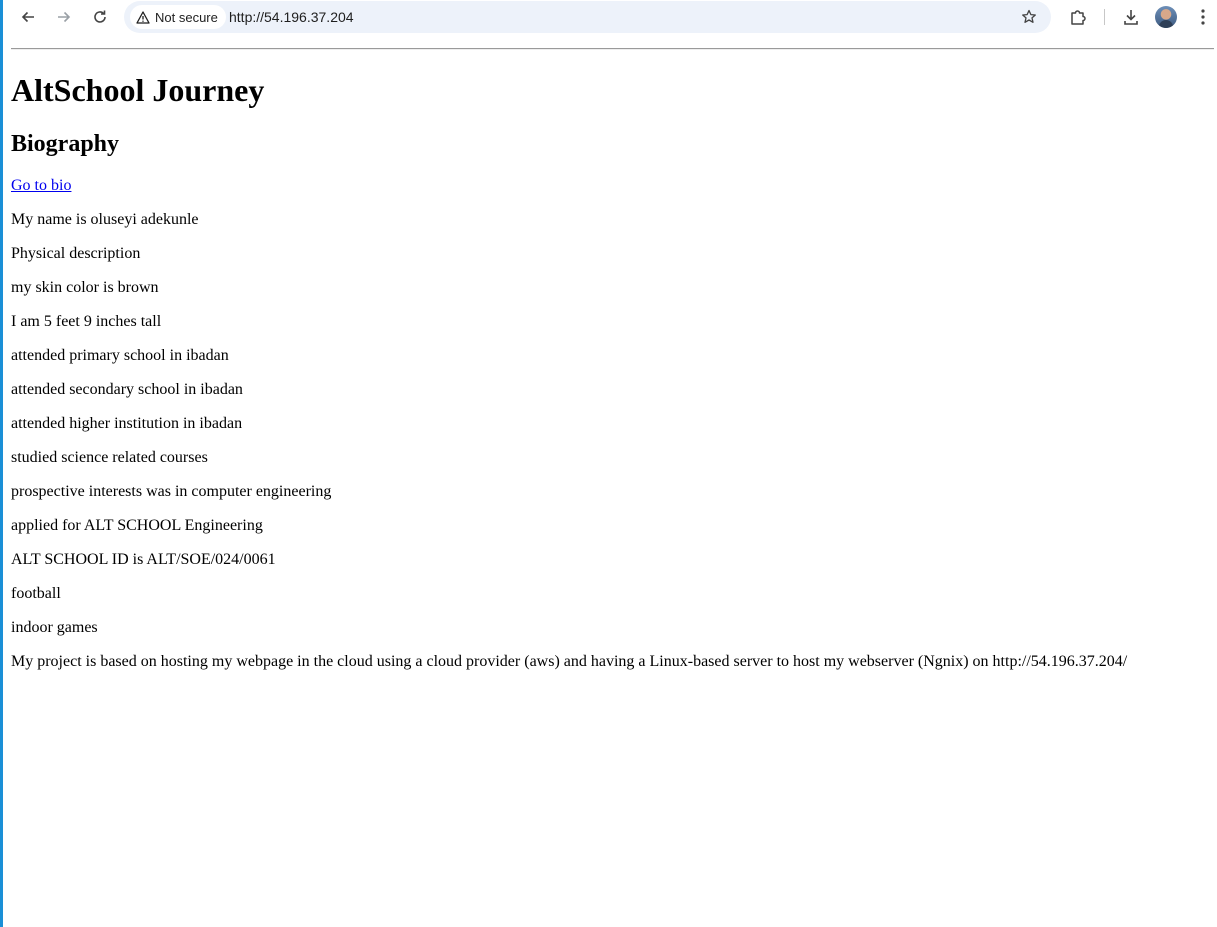 Image resolution: width=1217 pixels, height=927 pixels. What do you see at coordinates (54, 627) in the screenshot?
I see `paragraph: indoor games` at bounding box center [54, 627].